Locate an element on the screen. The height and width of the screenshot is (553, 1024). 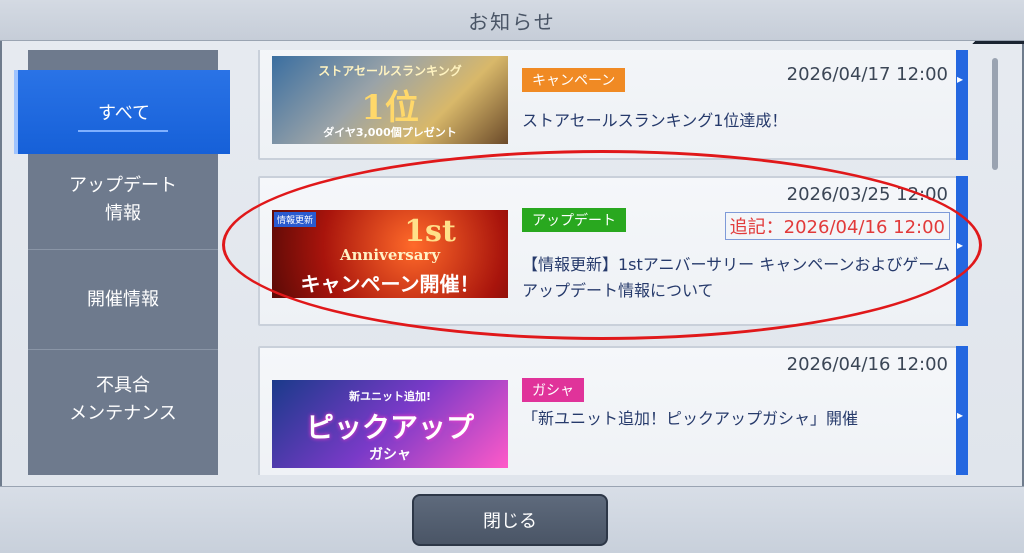
sidebar-item-label: 不具合 メンテナンス is located at coordinates (123, 399).